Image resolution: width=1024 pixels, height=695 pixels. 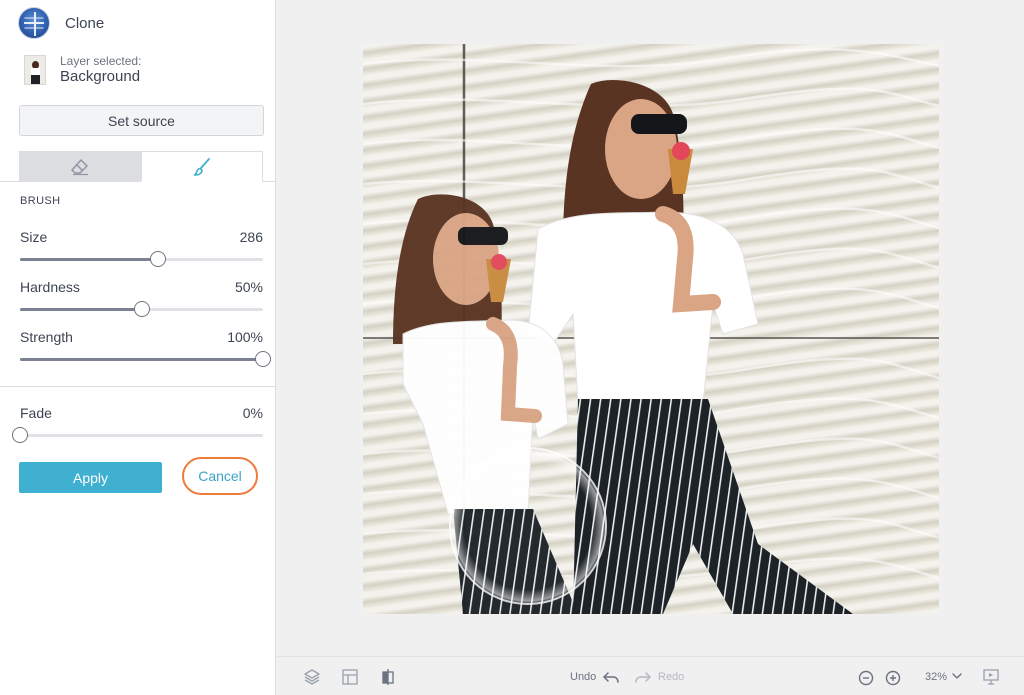 I want to click on layer-selected: Layer selected: Background, so click(x=82, y=70).